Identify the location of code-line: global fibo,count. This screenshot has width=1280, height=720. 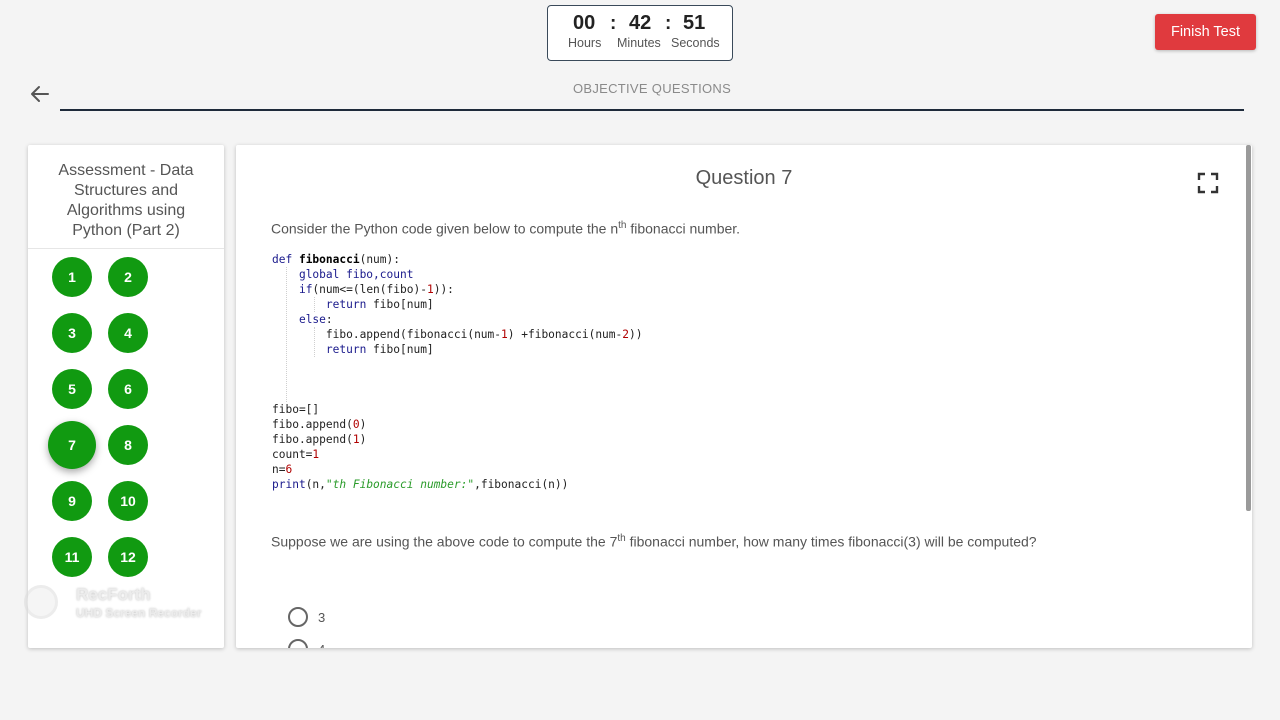
(356, 274).